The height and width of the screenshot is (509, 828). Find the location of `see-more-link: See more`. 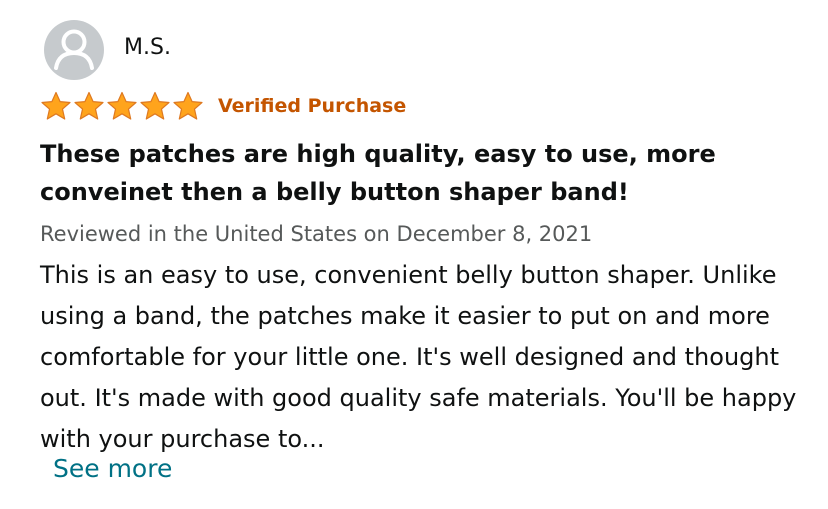

see-more-link: See more is located at coordinates (112, 468).